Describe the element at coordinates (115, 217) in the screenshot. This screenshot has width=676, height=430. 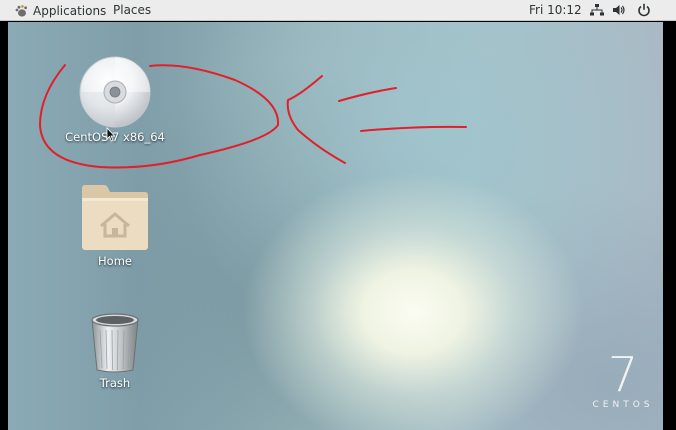
I see `home-folder-icon` at that location.